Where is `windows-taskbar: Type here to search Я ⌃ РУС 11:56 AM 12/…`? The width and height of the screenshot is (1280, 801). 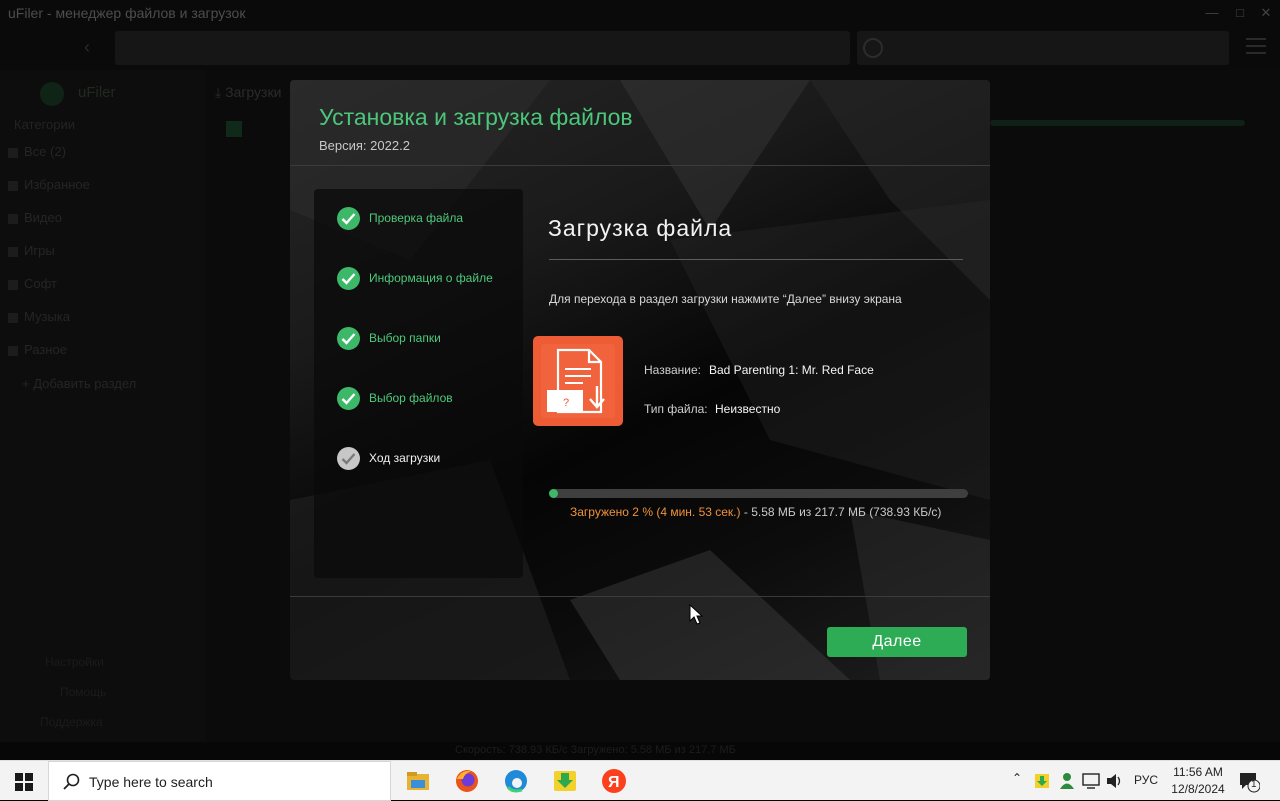 windows-taskbar: Type here to search Я ⌃ РУС 11:56 AM 12/… is located at coordinates (640, 780).